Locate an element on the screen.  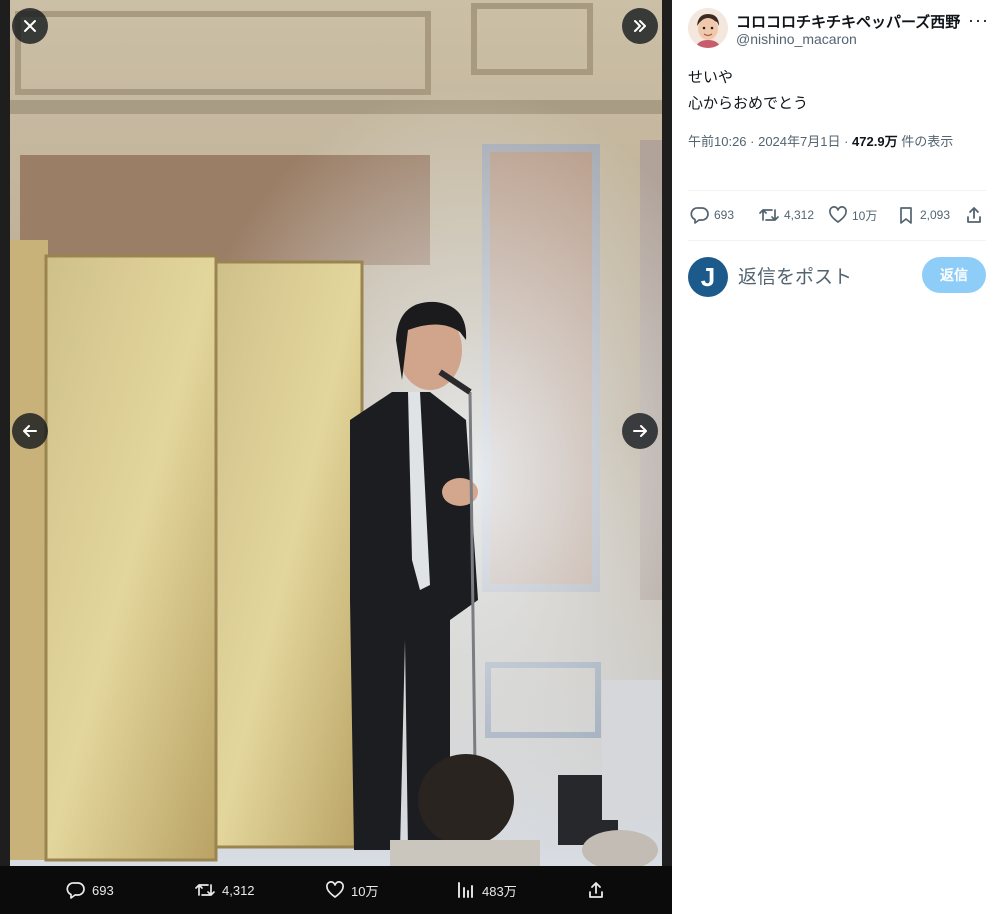
tweet-actions: 693 4,312 10万 2,093 is located at coordinates (837, 215).